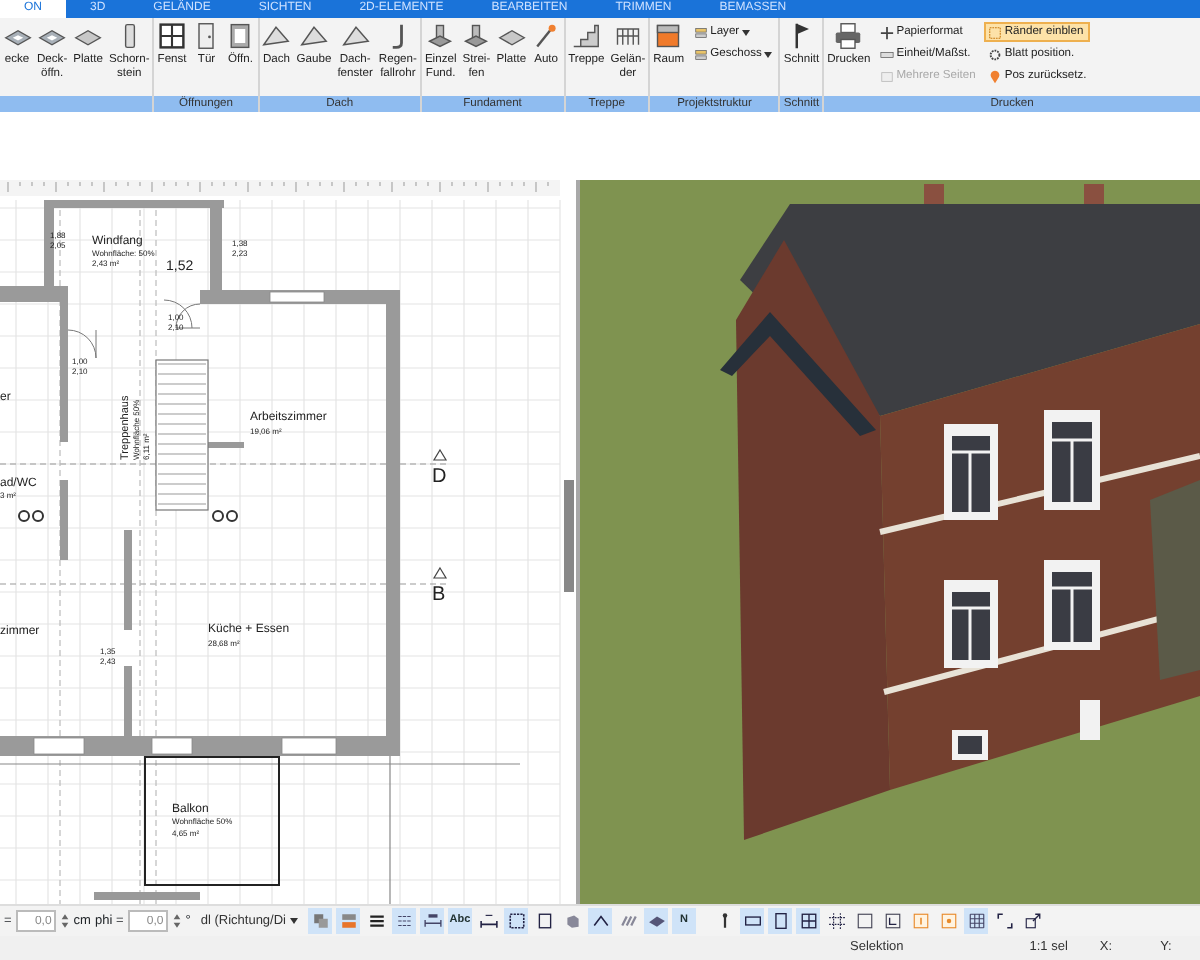  What do you see at coordinates (628, 921) in the screenshot?
I see `hatch-icon` at bounding box center [628, 921].